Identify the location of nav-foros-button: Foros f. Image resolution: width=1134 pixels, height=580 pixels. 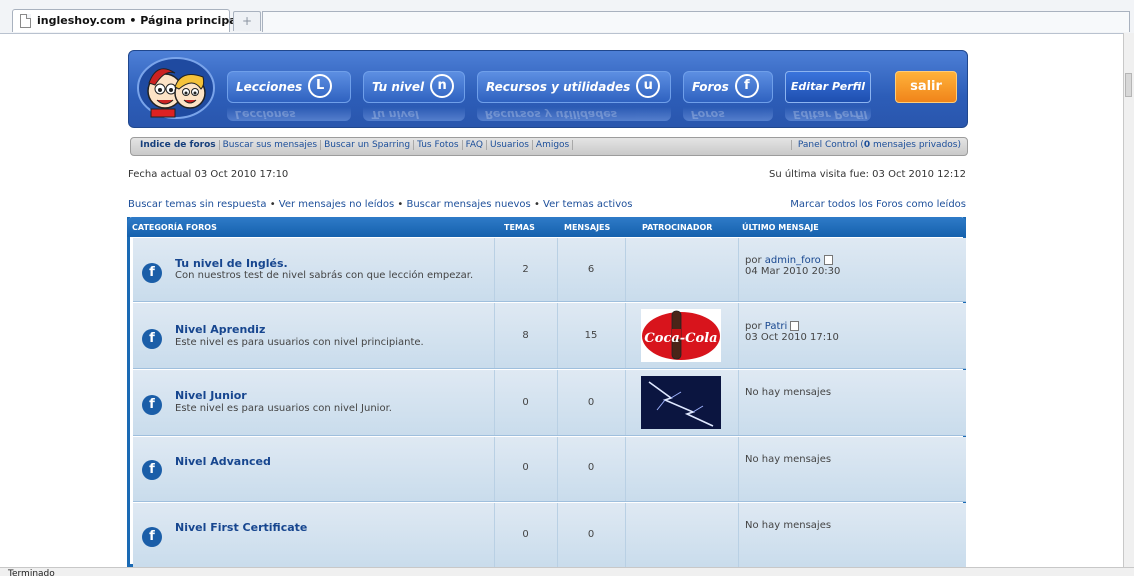
(728, 87).